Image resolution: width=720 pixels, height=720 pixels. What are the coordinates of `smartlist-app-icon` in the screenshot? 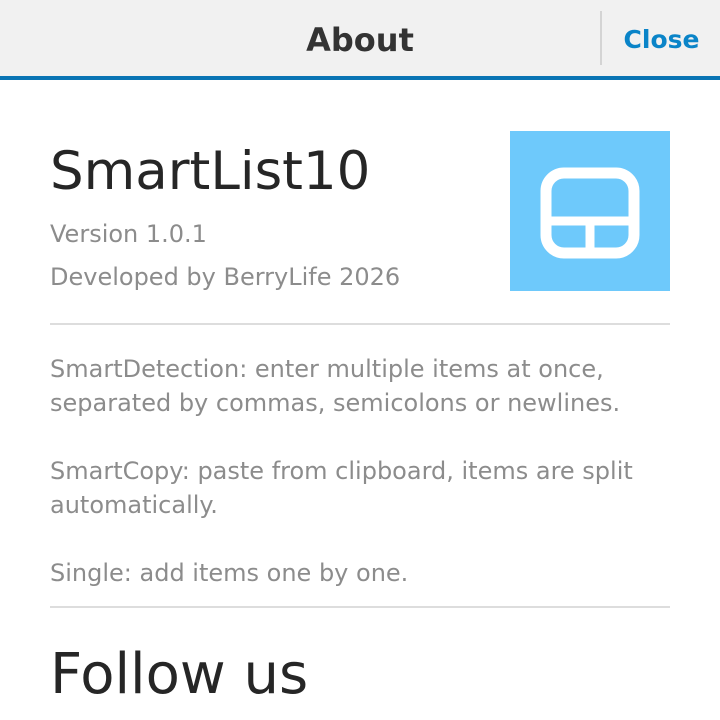 It's located at (590, 211).